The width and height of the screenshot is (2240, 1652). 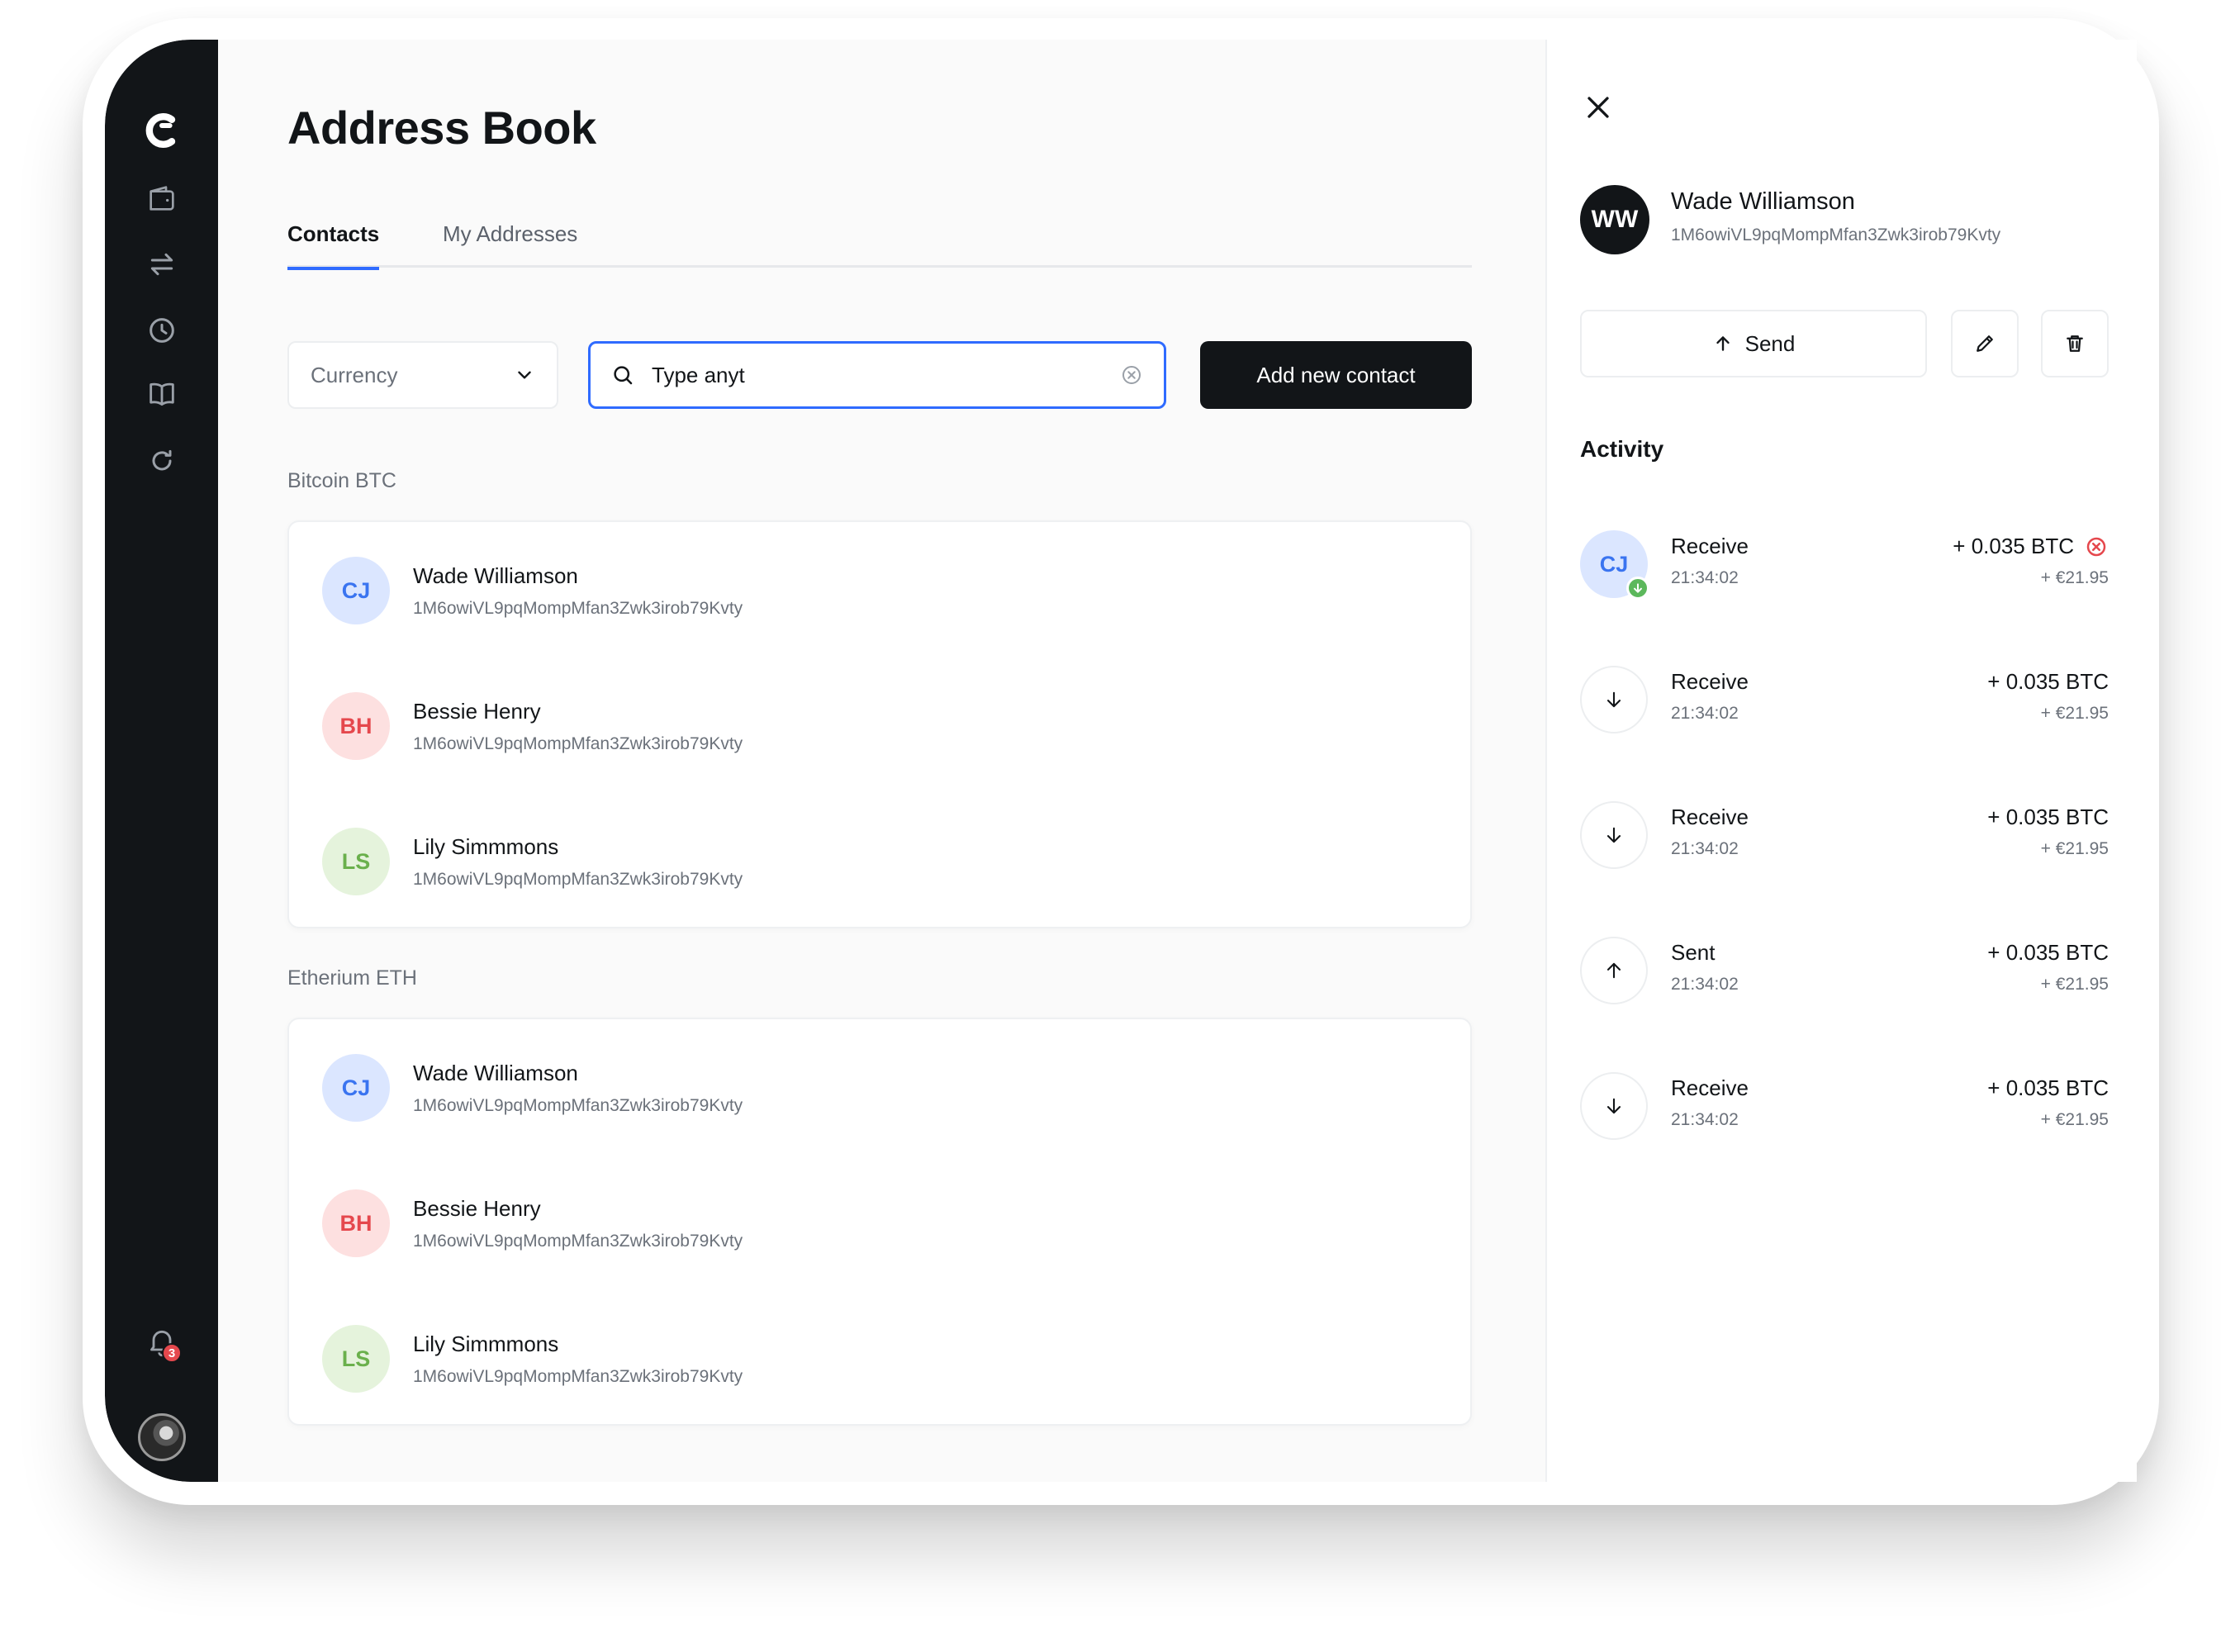 I want to click on edit-button, so click(x=1985, y=343).